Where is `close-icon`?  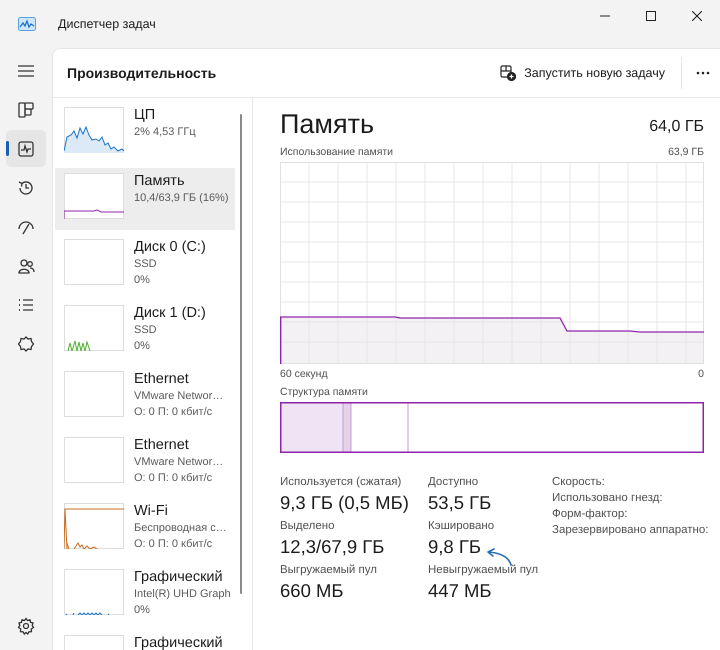 close-icon is located at coordinates (697, 16).